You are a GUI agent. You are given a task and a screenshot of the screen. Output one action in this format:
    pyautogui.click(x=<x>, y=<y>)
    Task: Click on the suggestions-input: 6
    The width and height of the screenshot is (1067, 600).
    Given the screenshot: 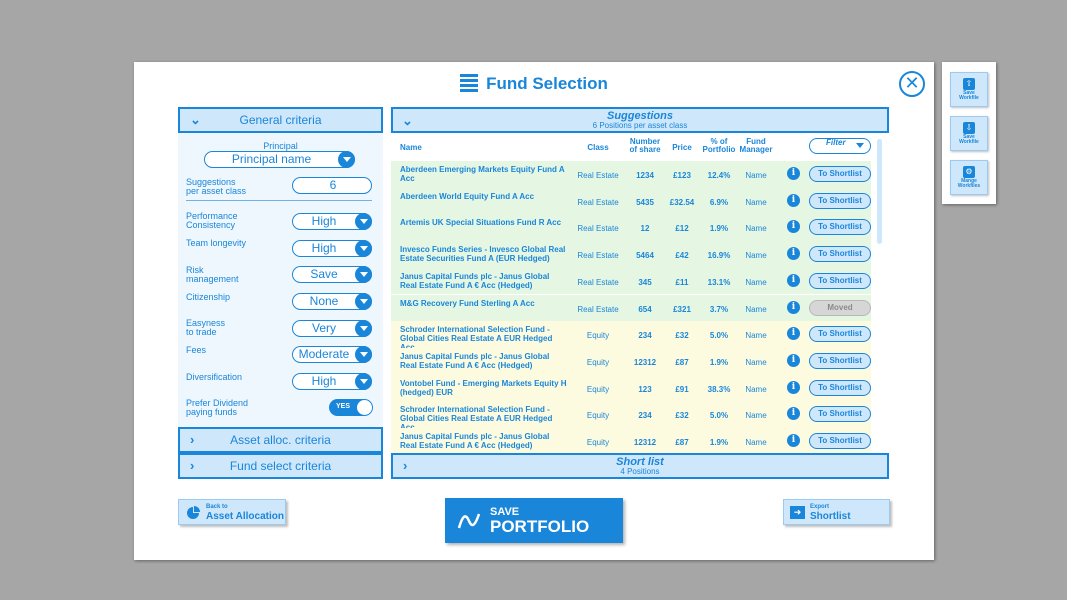 What is the action you would take?
    pyautogui.click(x=332, y=185)
    